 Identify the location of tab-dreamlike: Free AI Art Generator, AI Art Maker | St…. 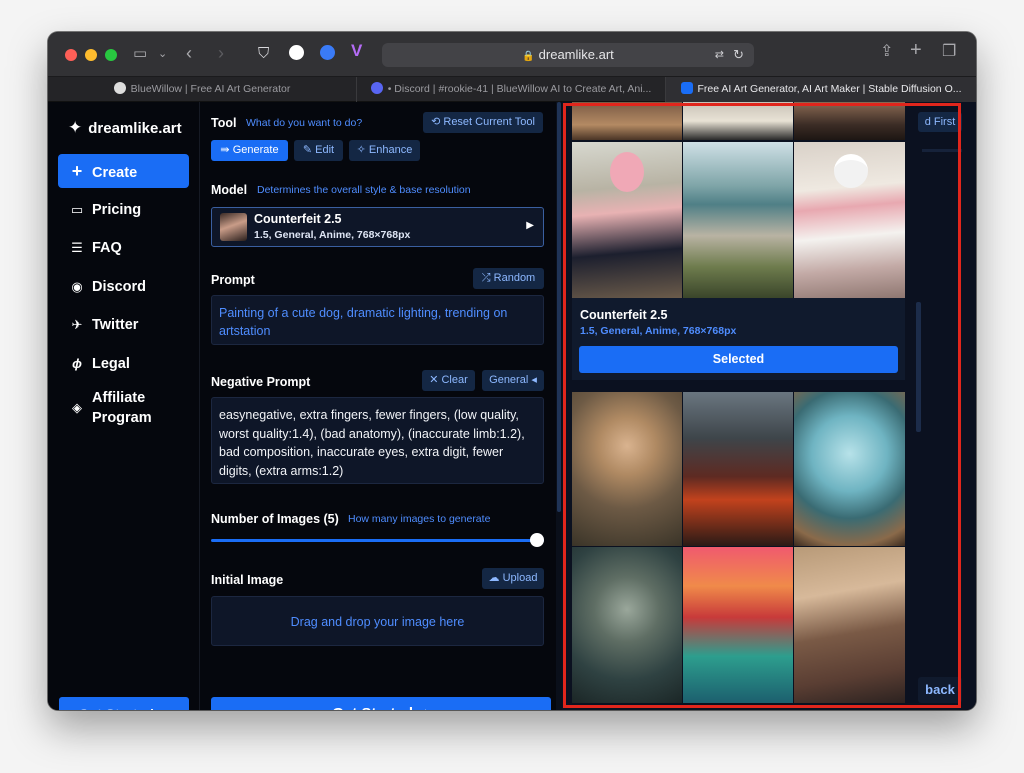
(821, 89).